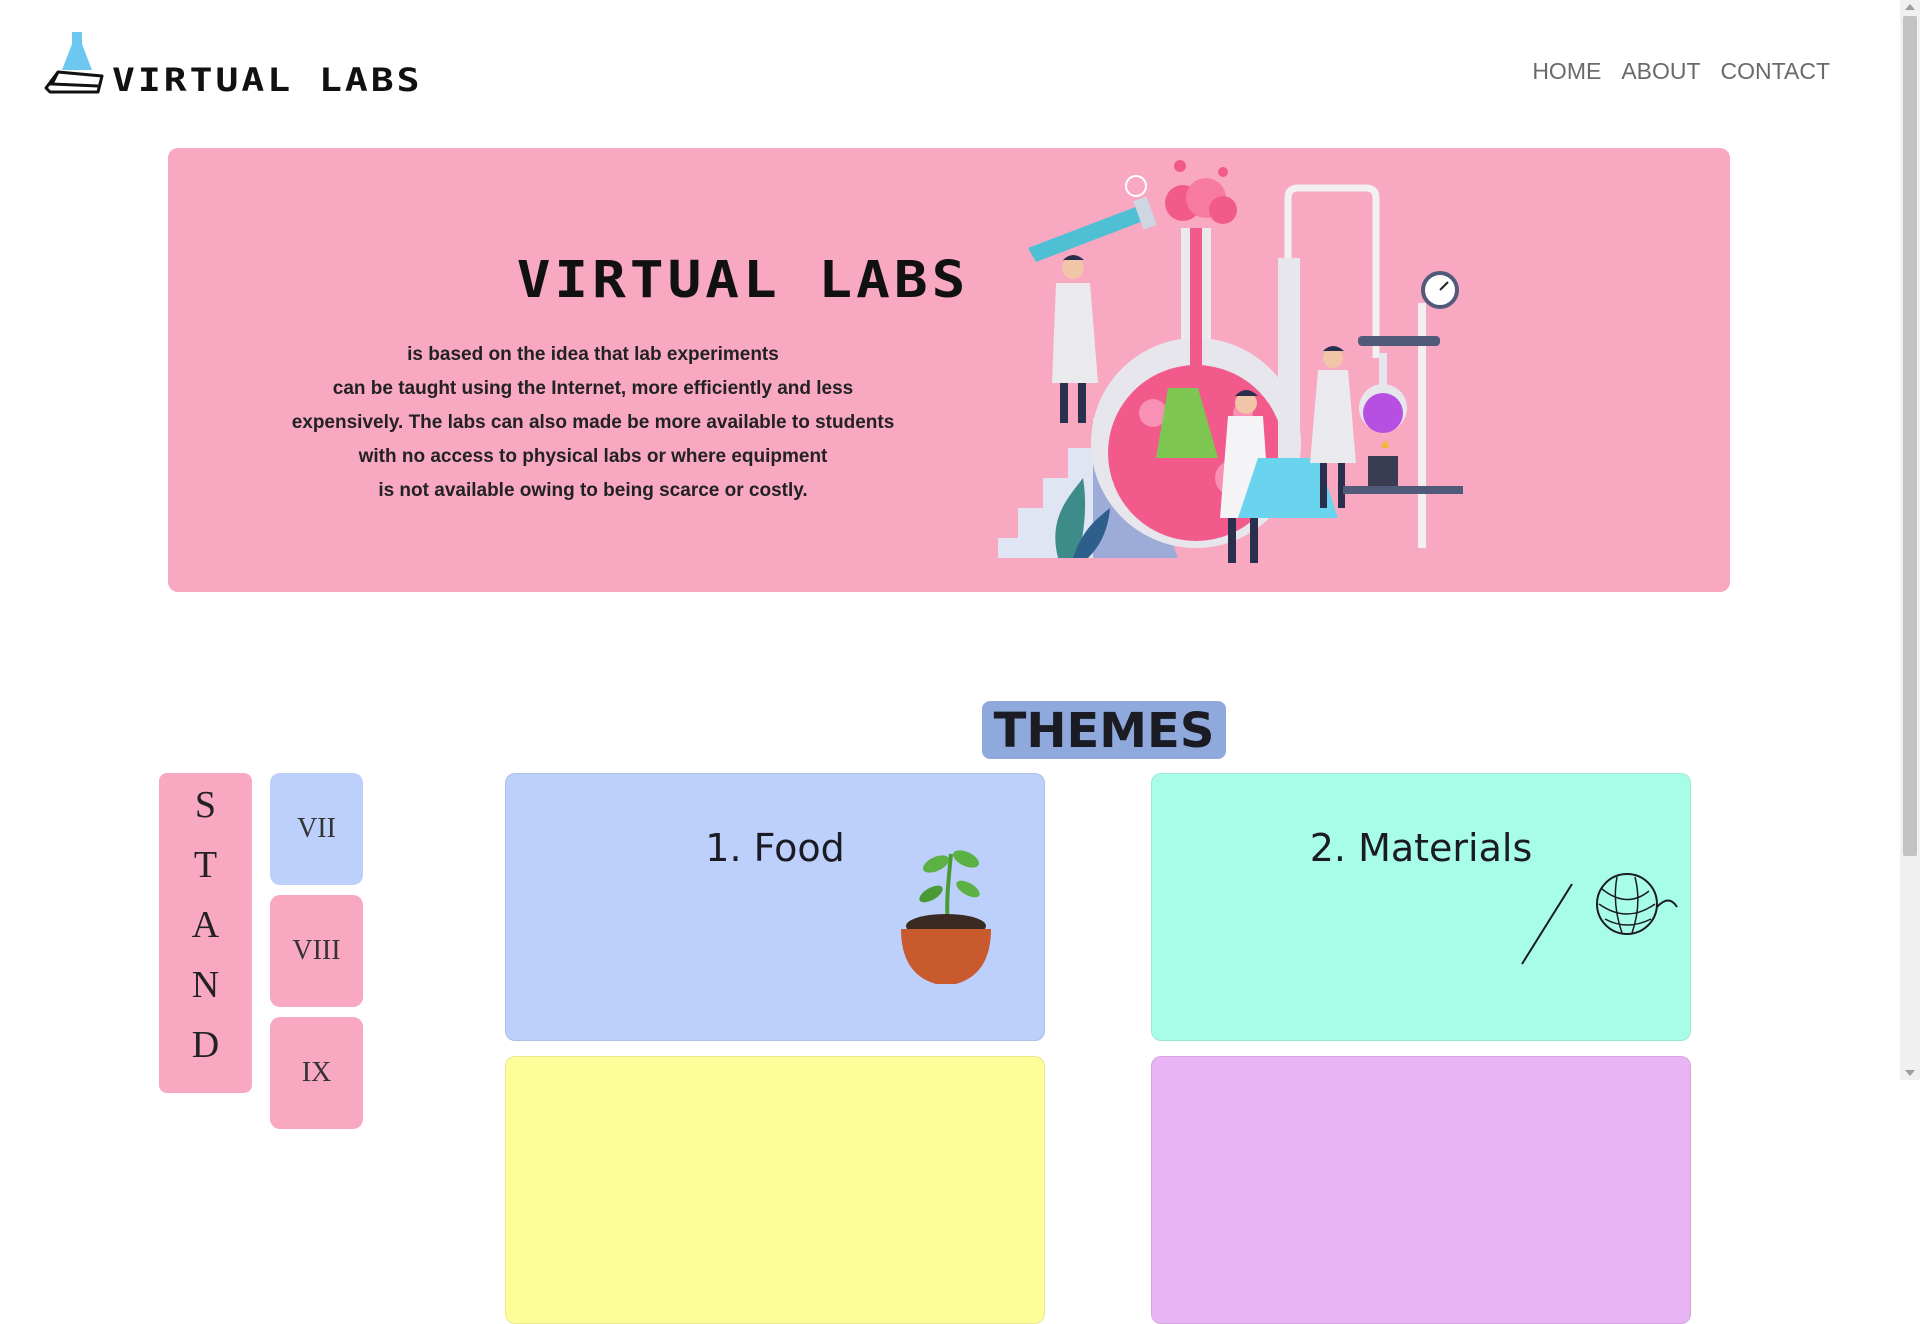 The height and width of the screenshot is (1324, 1920). What do you see at coordinates (1230, 361) in the screenshot?
I see `lab-scientists-illustration` at bounding box center [1230, 361].